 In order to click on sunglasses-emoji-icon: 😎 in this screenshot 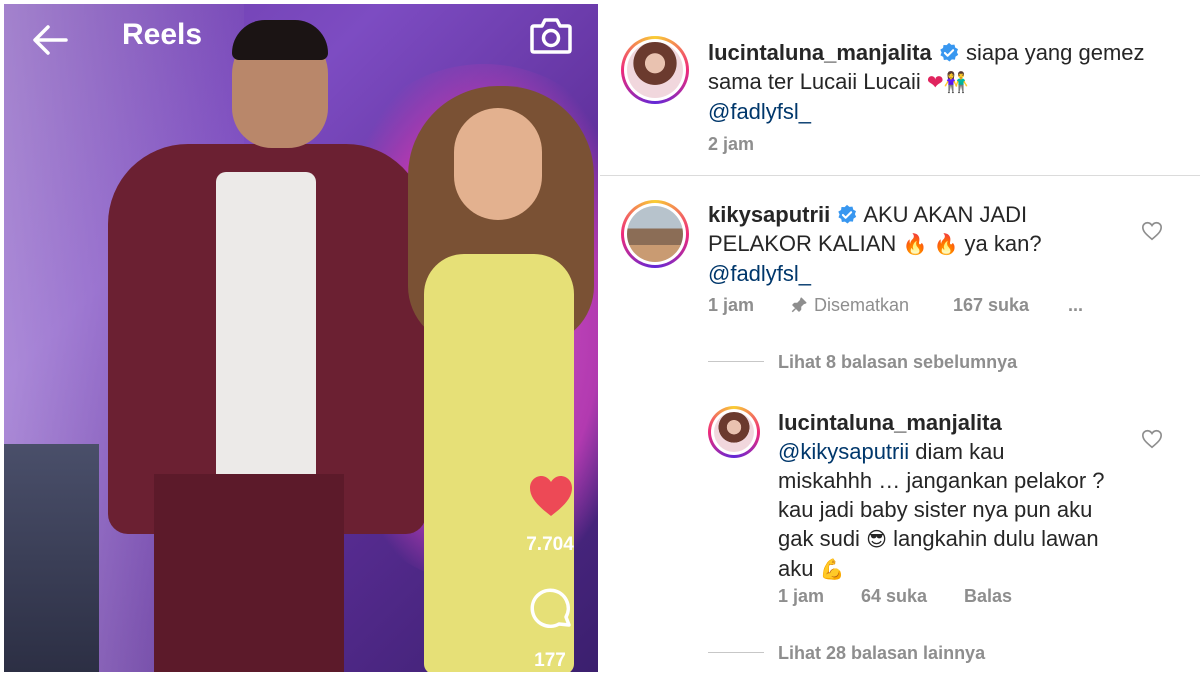, I will do `click(876, 539)`.